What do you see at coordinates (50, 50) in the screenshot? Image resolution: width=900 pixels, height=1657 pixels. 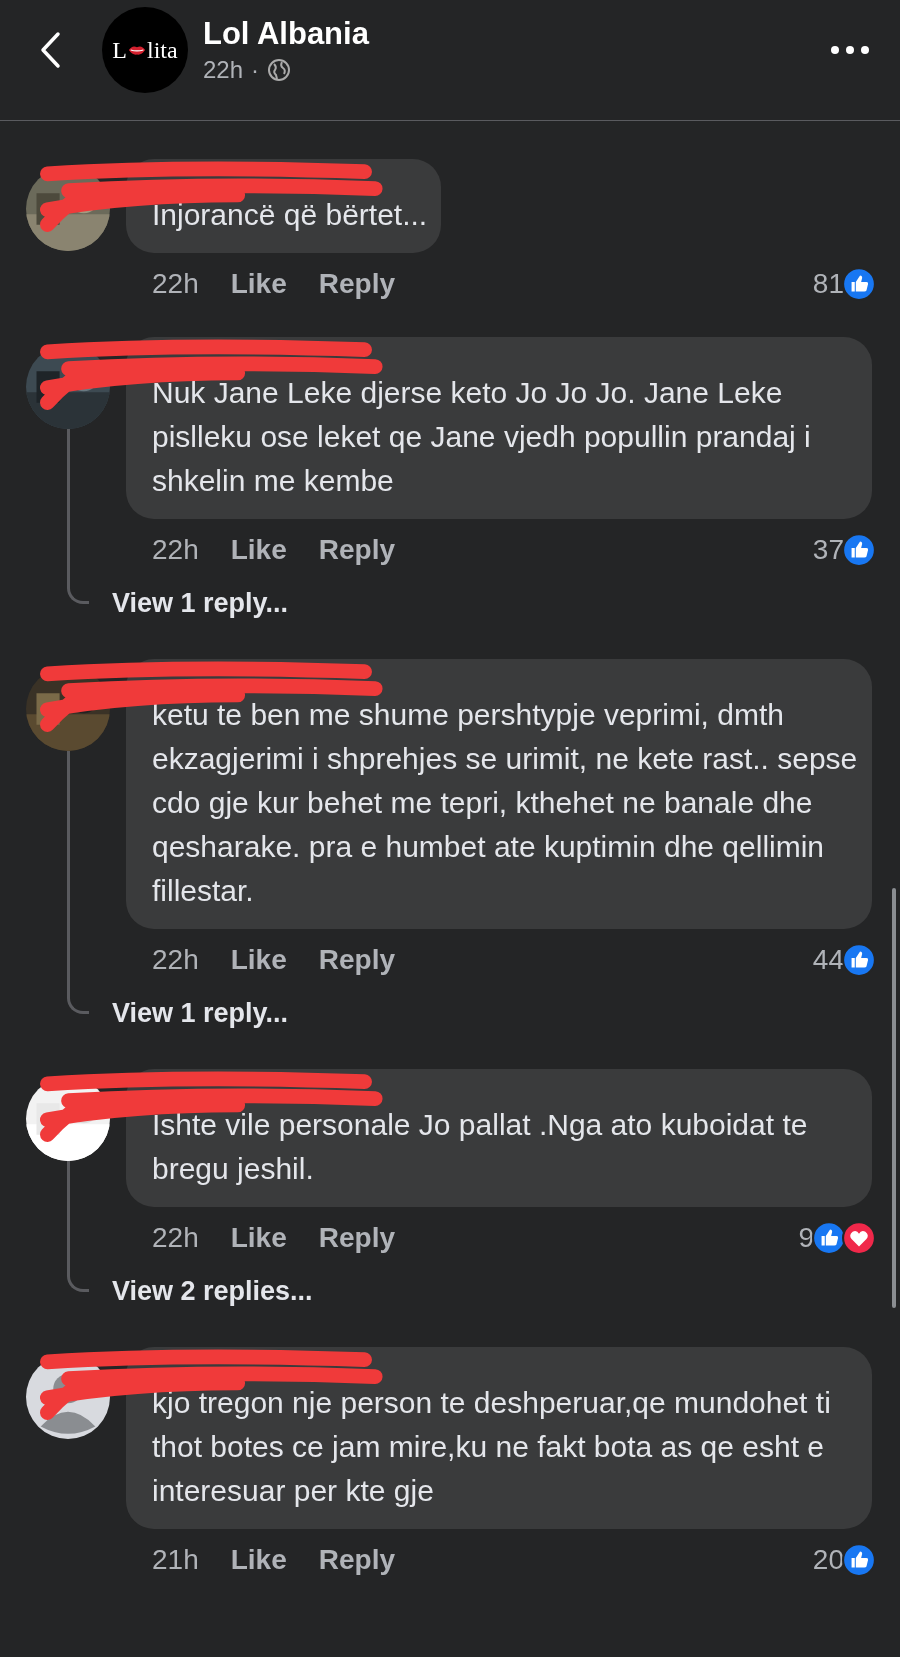 I see `back-icon` at bounding box center [50, 50].